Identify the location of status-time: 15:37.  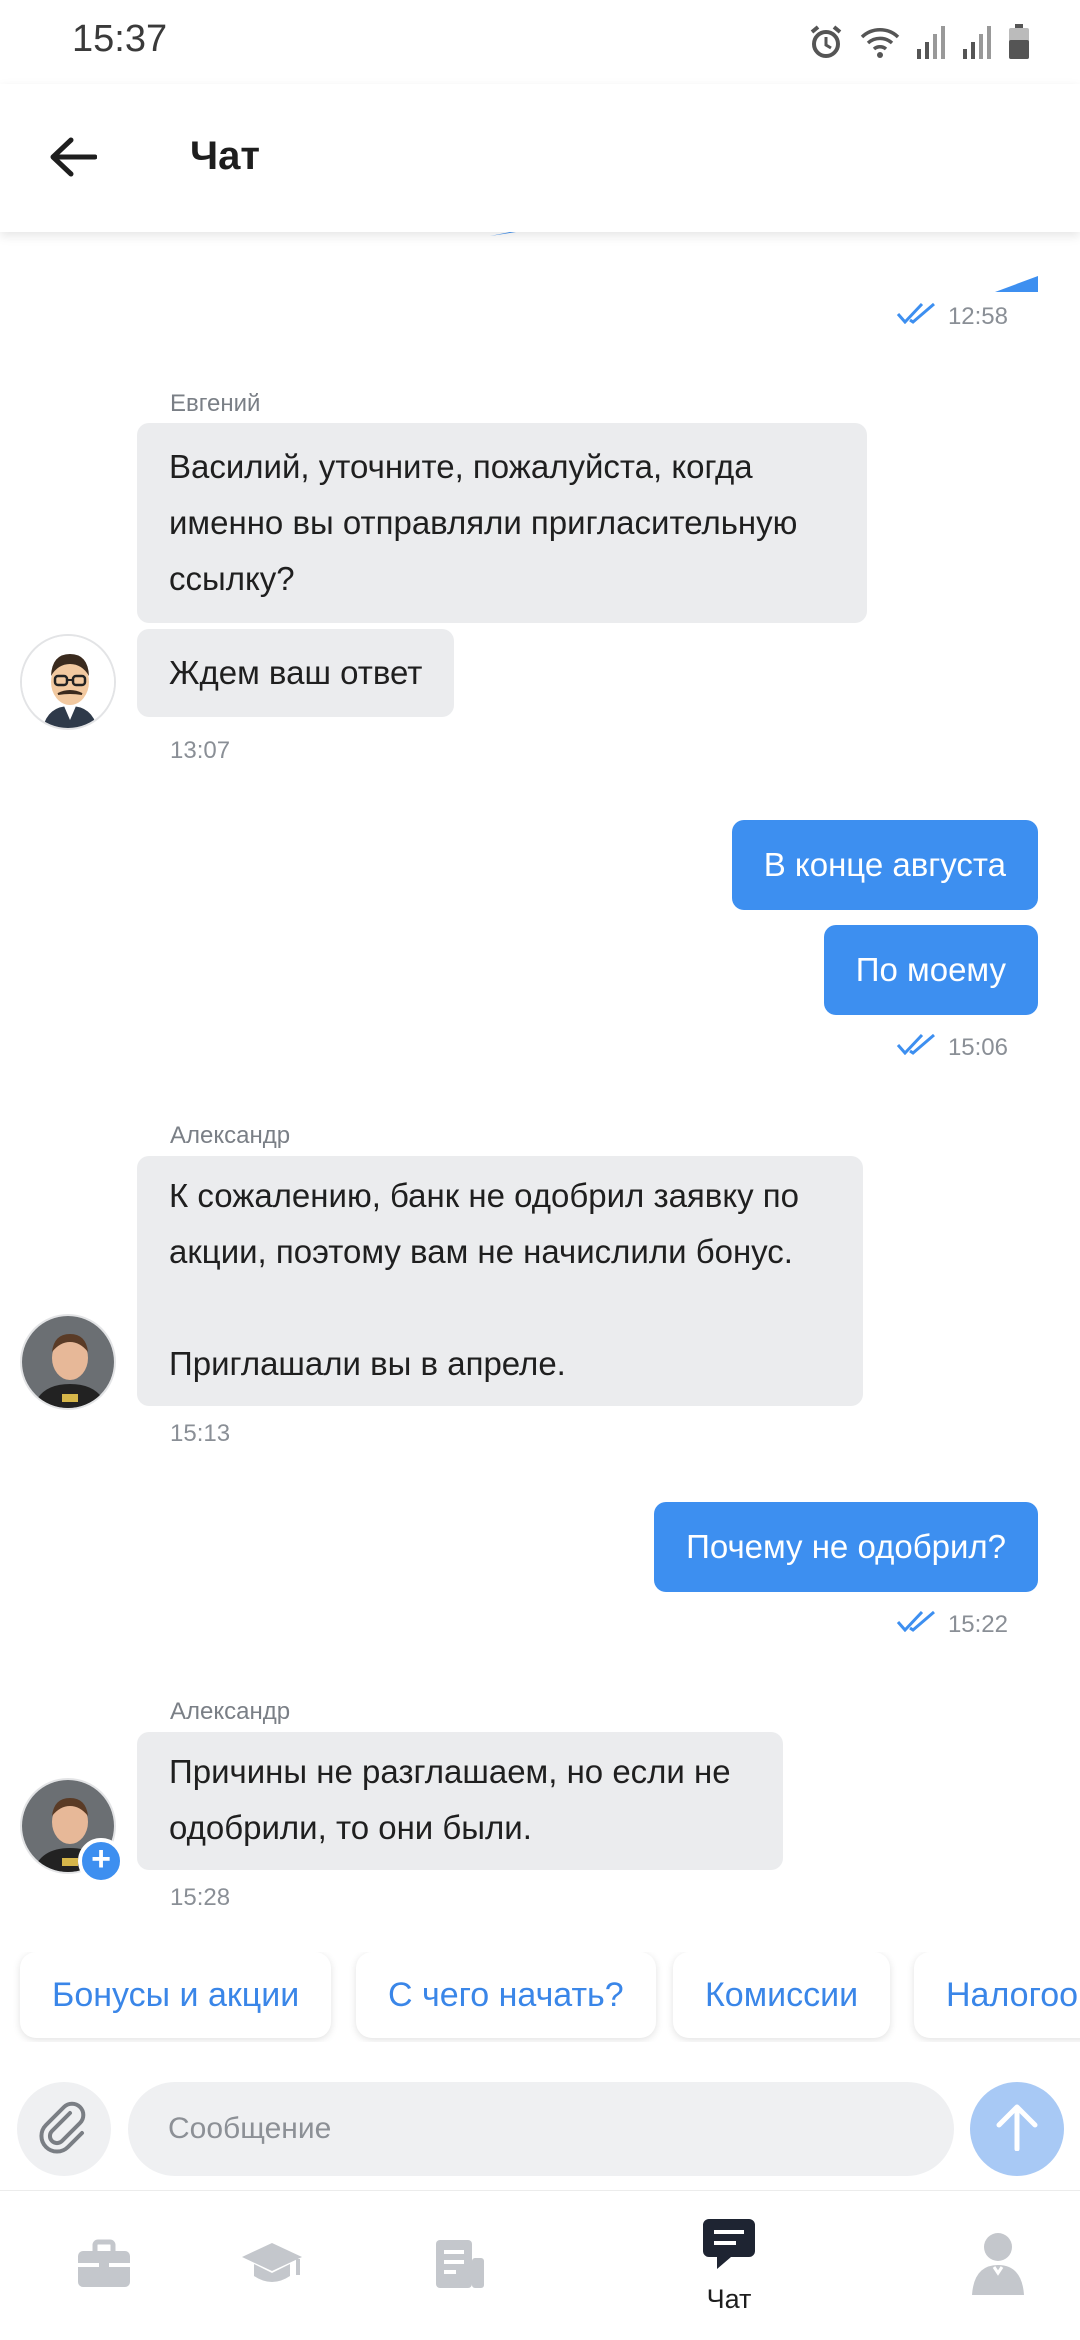
(120, 39).